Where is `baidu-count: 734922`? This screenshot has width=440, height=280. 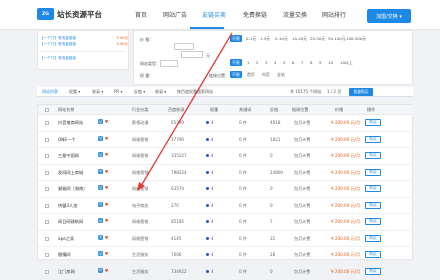
baidu-count: 734922 is located at coordinates (179, 271).